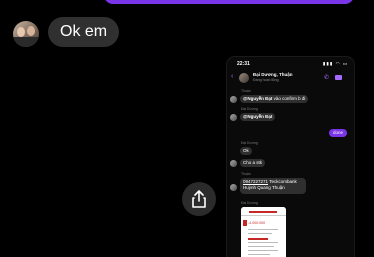 The height and width of the screenshot is (257, 374). What do you see at coordinates (84, 32) in the screenshot?
I see `incoming-message-bubble: Ok em` at bounding box center [84, 32].